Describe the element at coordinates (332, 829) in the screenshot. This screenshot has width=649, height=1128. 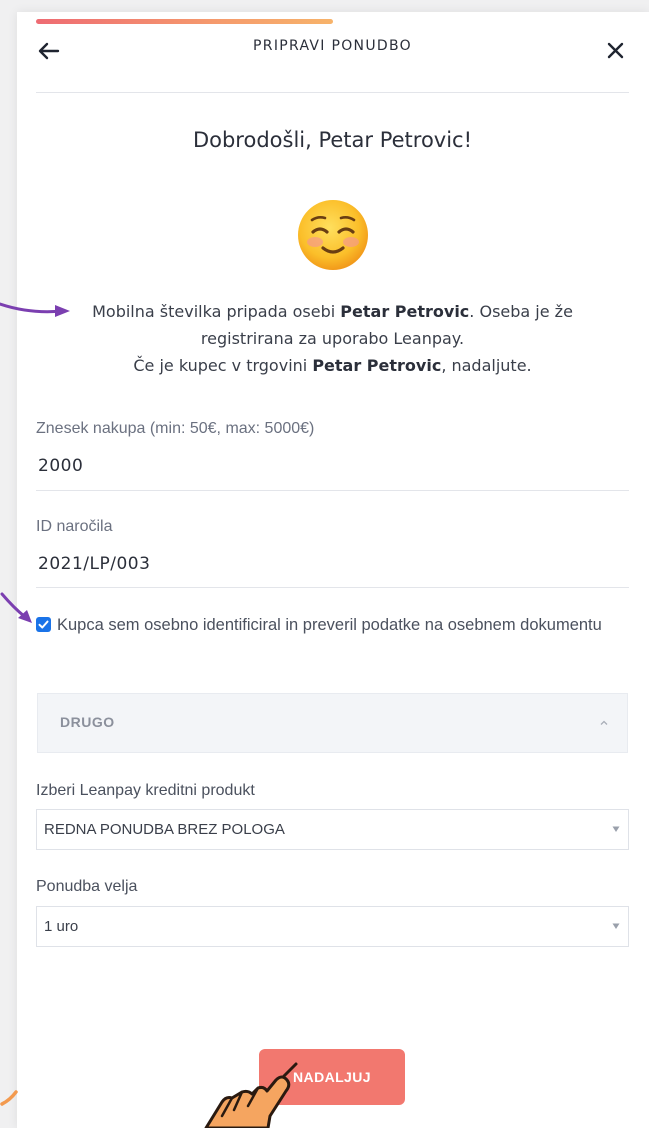
I see `product-select: REDNA PONUDBA BREZ POLOGA` at that location.